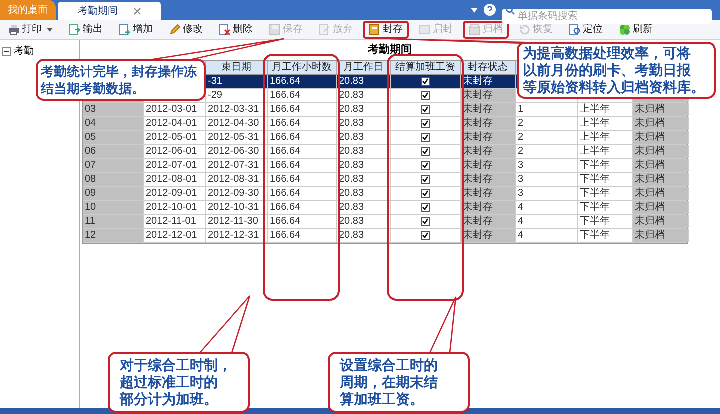  I want to click on table-cell: 2012-03-31, so click(237, 109).